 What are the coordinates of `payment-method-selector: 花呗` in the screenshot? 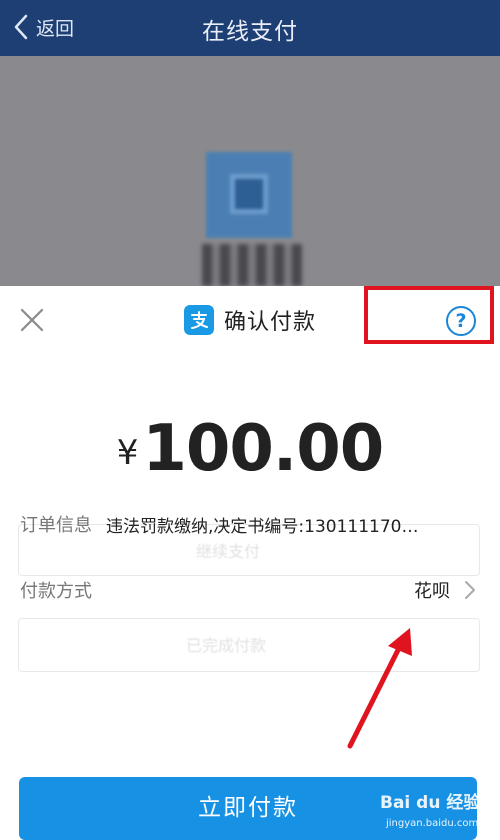 It's located at (445, 590).